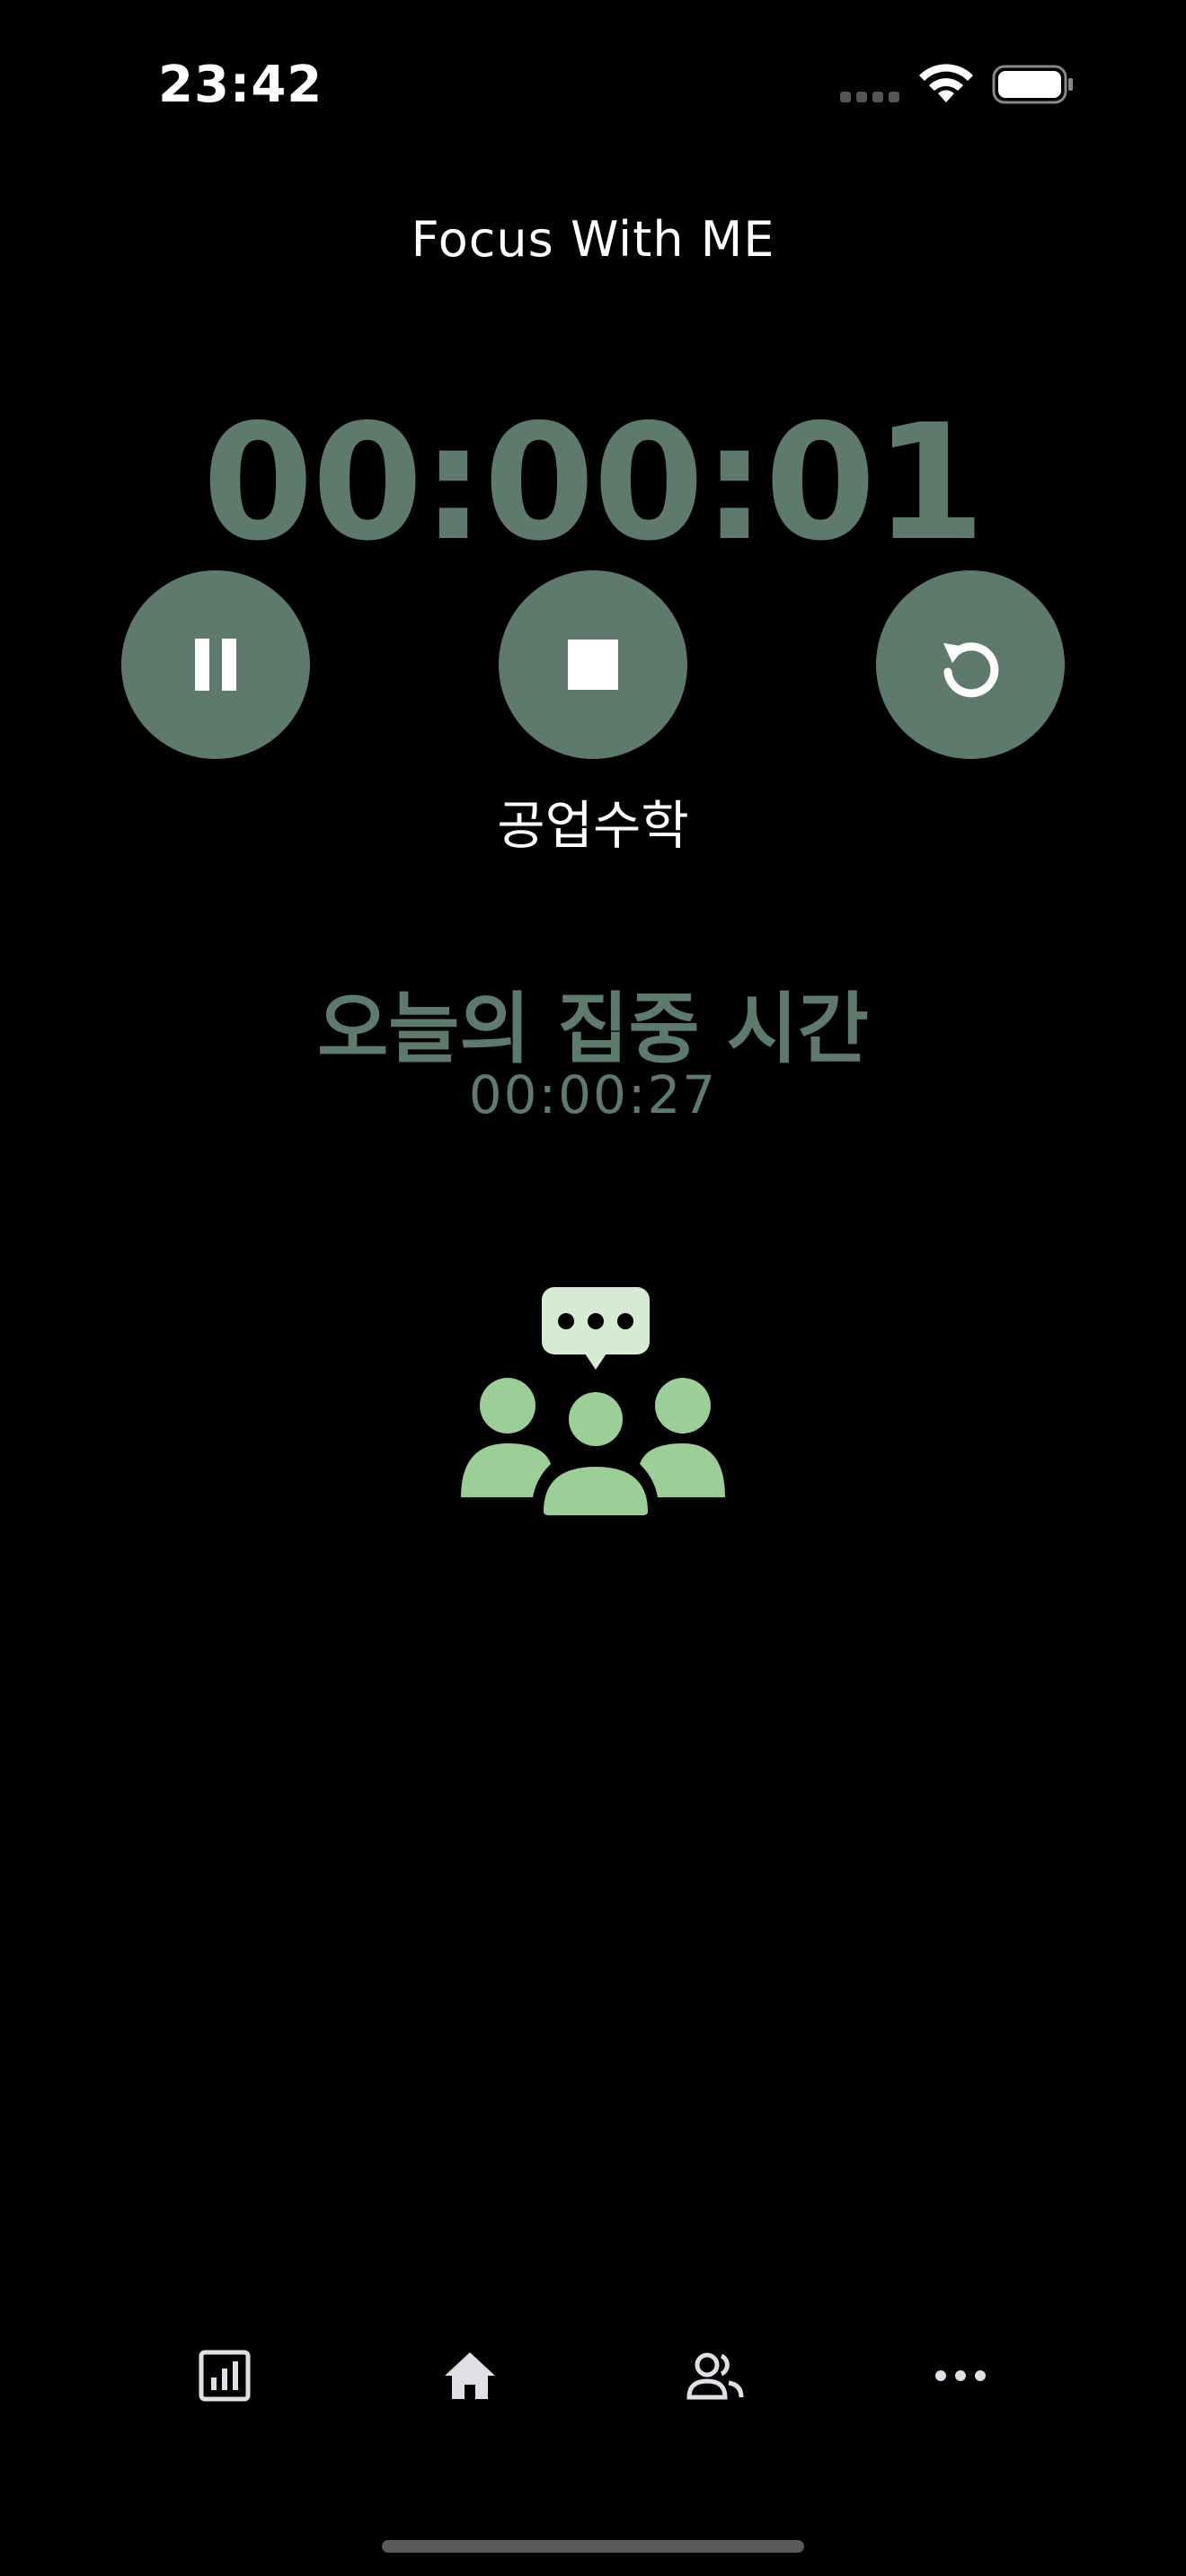 The width and height of the screenshot is (1186, 2576). I want to click on home-icon, so click(470, 2375).